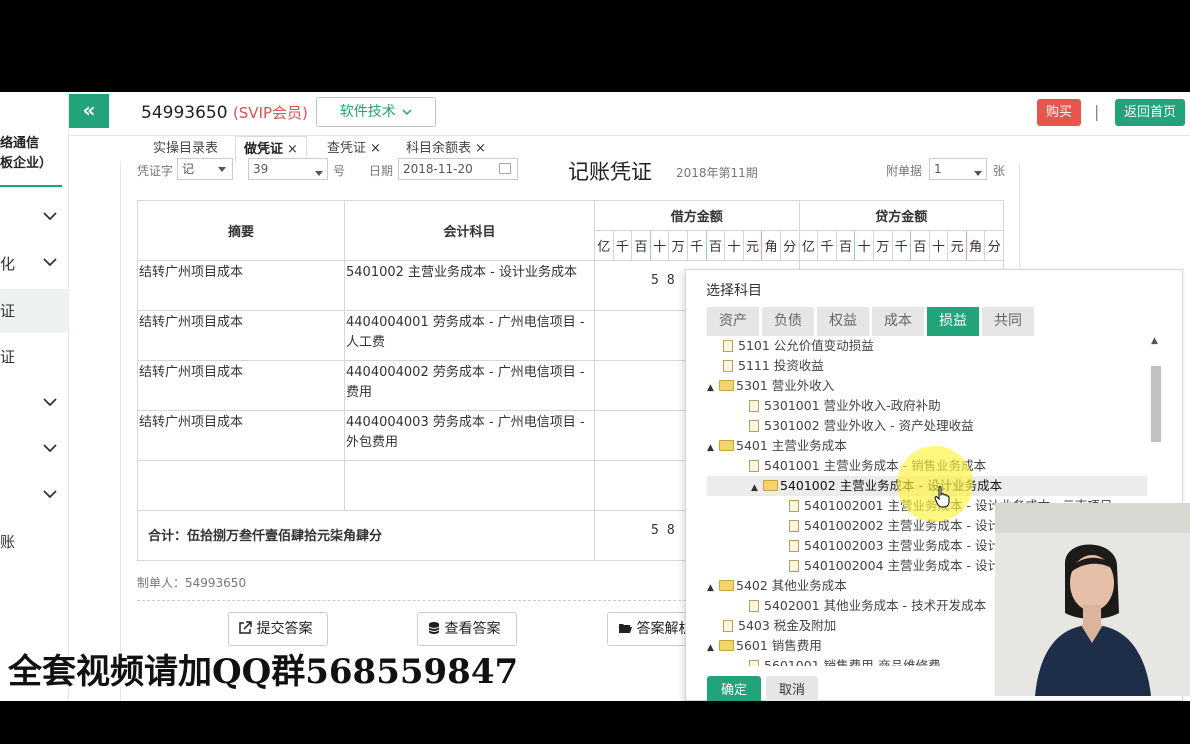 The image size is (1190, 744). Describe the element at coordinates (458, 169) in the screenshot. I see `date-input: 2018-11-20` at that location.